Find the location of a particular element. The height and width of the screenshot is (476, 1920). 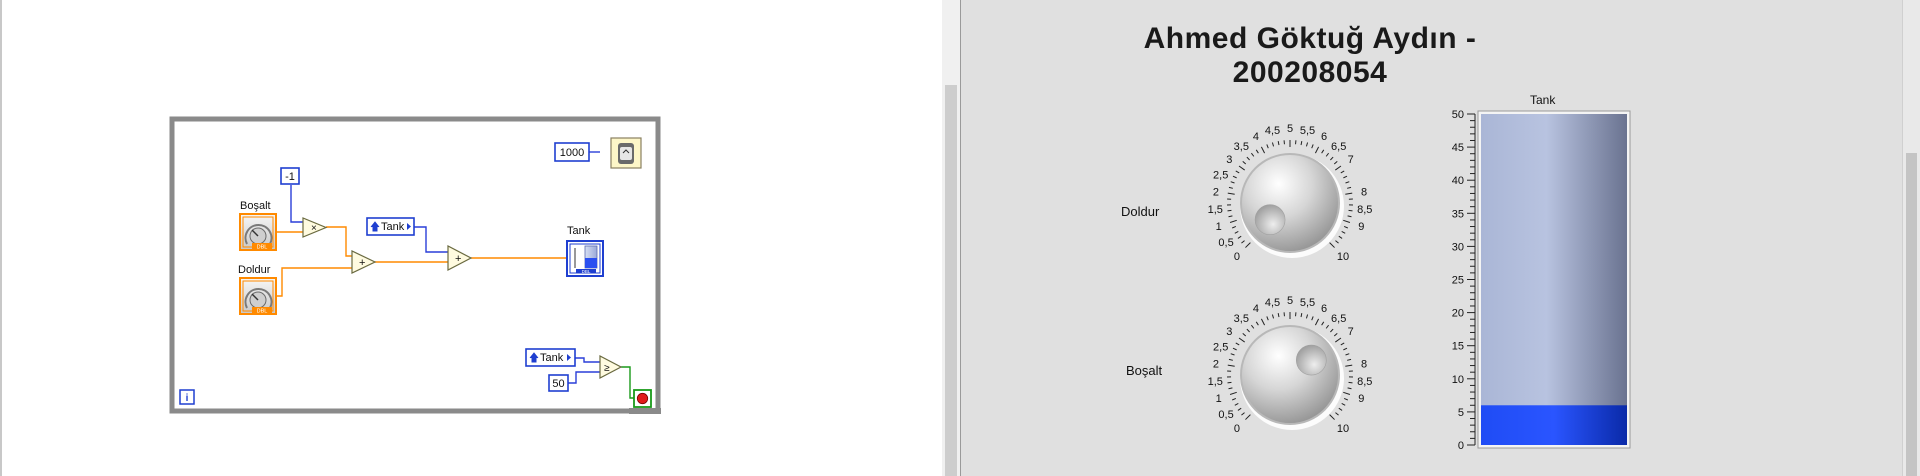

greater-or-equal-node: ≥ is located at coordinates (611, 367).